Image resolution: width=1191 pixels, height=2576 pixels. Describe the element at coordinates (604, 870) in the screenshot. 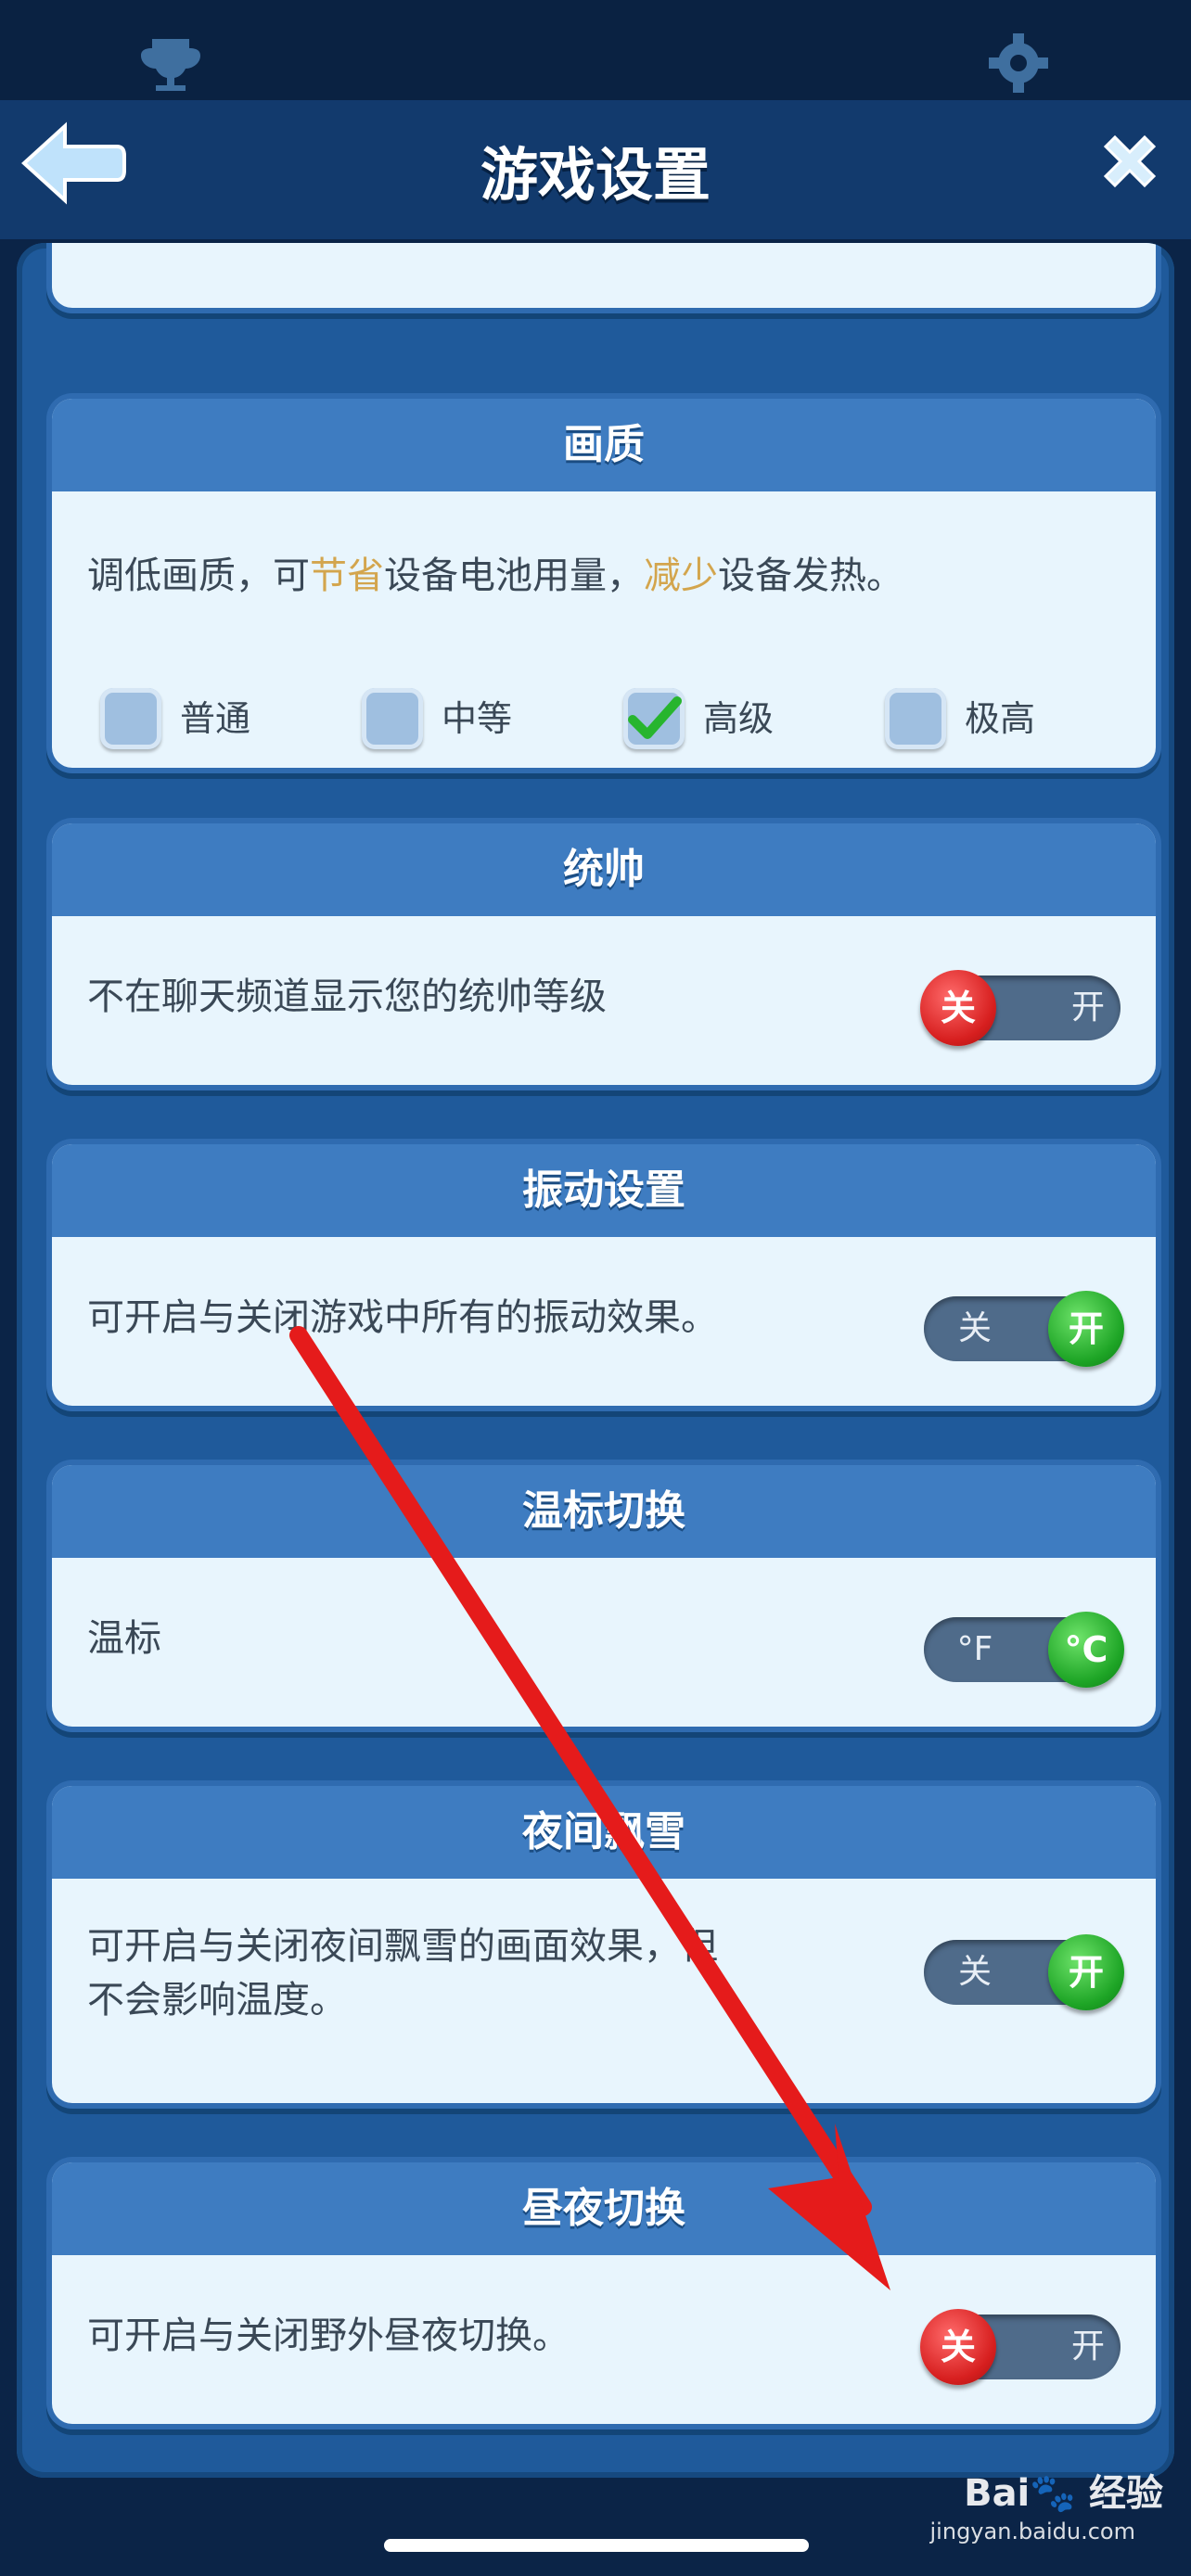

I see `card-title: 统帅` at that location.